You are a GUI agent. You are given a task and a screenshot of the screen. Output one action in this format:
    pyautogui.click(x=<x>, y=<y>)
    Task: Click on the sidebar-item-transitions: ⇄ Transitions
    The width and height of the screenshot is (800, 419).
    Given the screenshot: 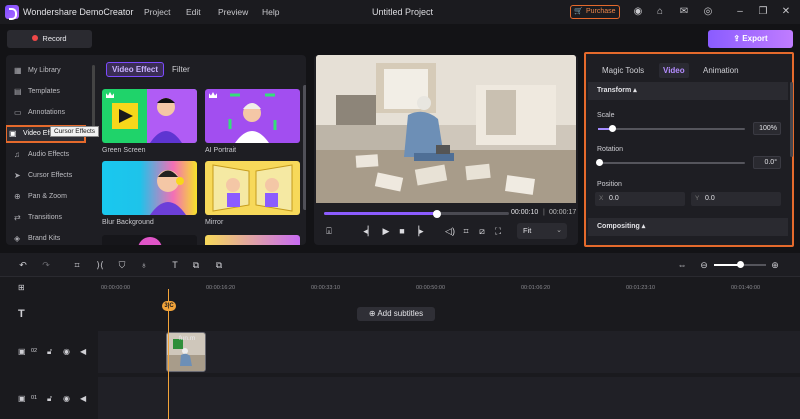 What is the action you would take?
    pyautogui.click(x=51, y=218)
    